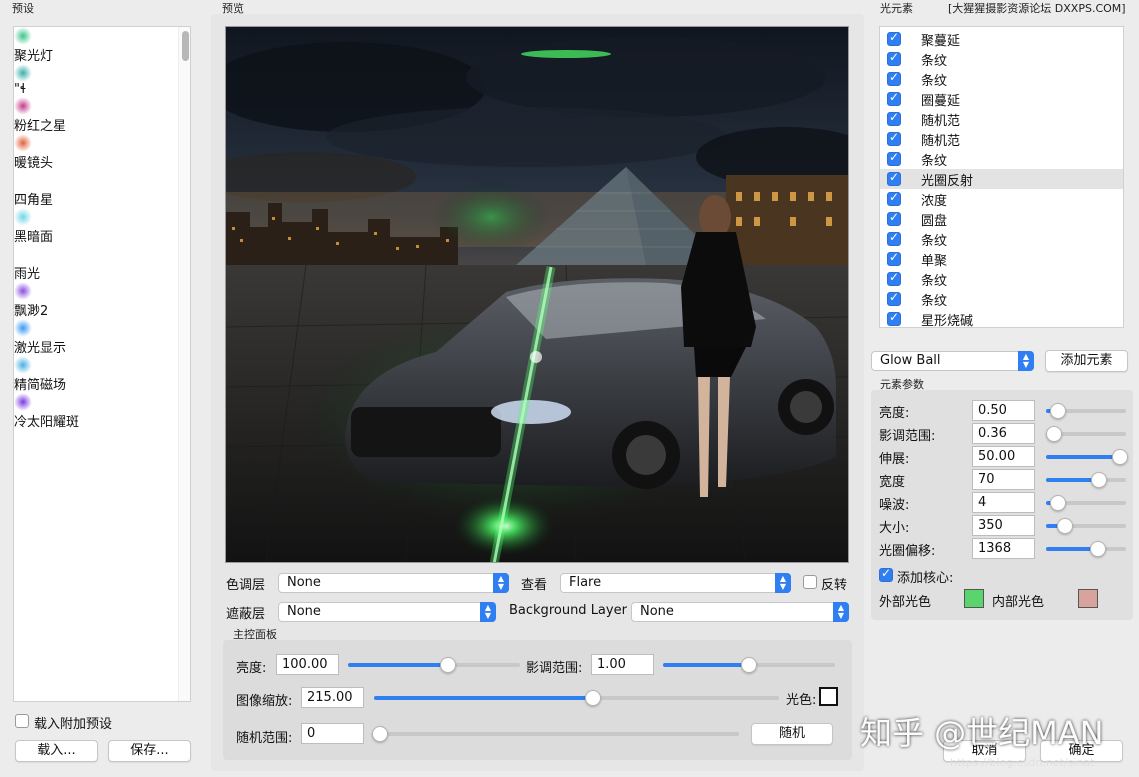 This screenshot has width=1139, height=777. What do you see at coordinates (22, 721) in the screenshot?
I see `load-extra-presets-checkbox` at bounding box center [22, 721].